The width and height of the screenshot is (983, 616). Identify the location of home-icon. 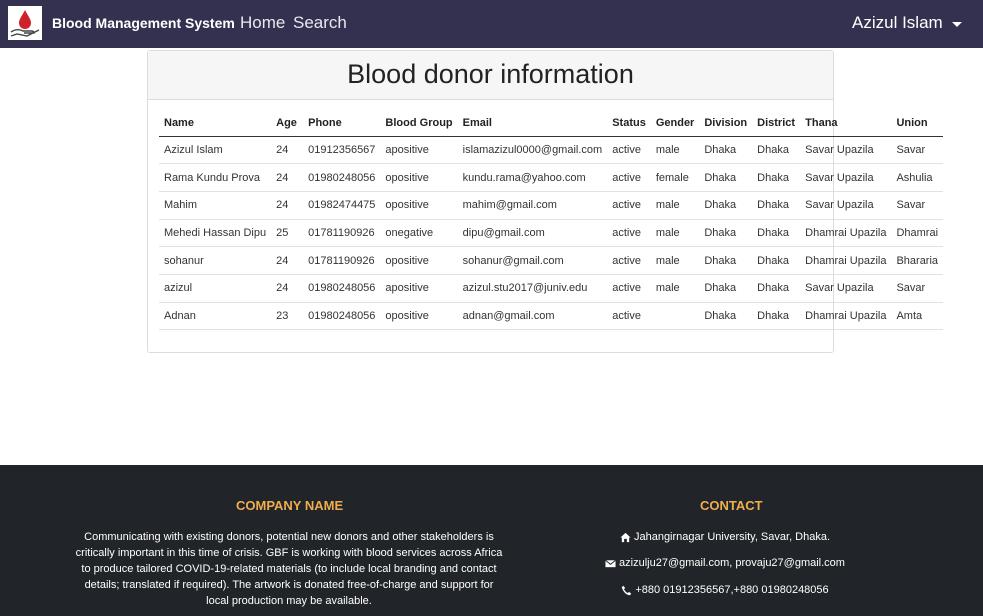
(625, 537).